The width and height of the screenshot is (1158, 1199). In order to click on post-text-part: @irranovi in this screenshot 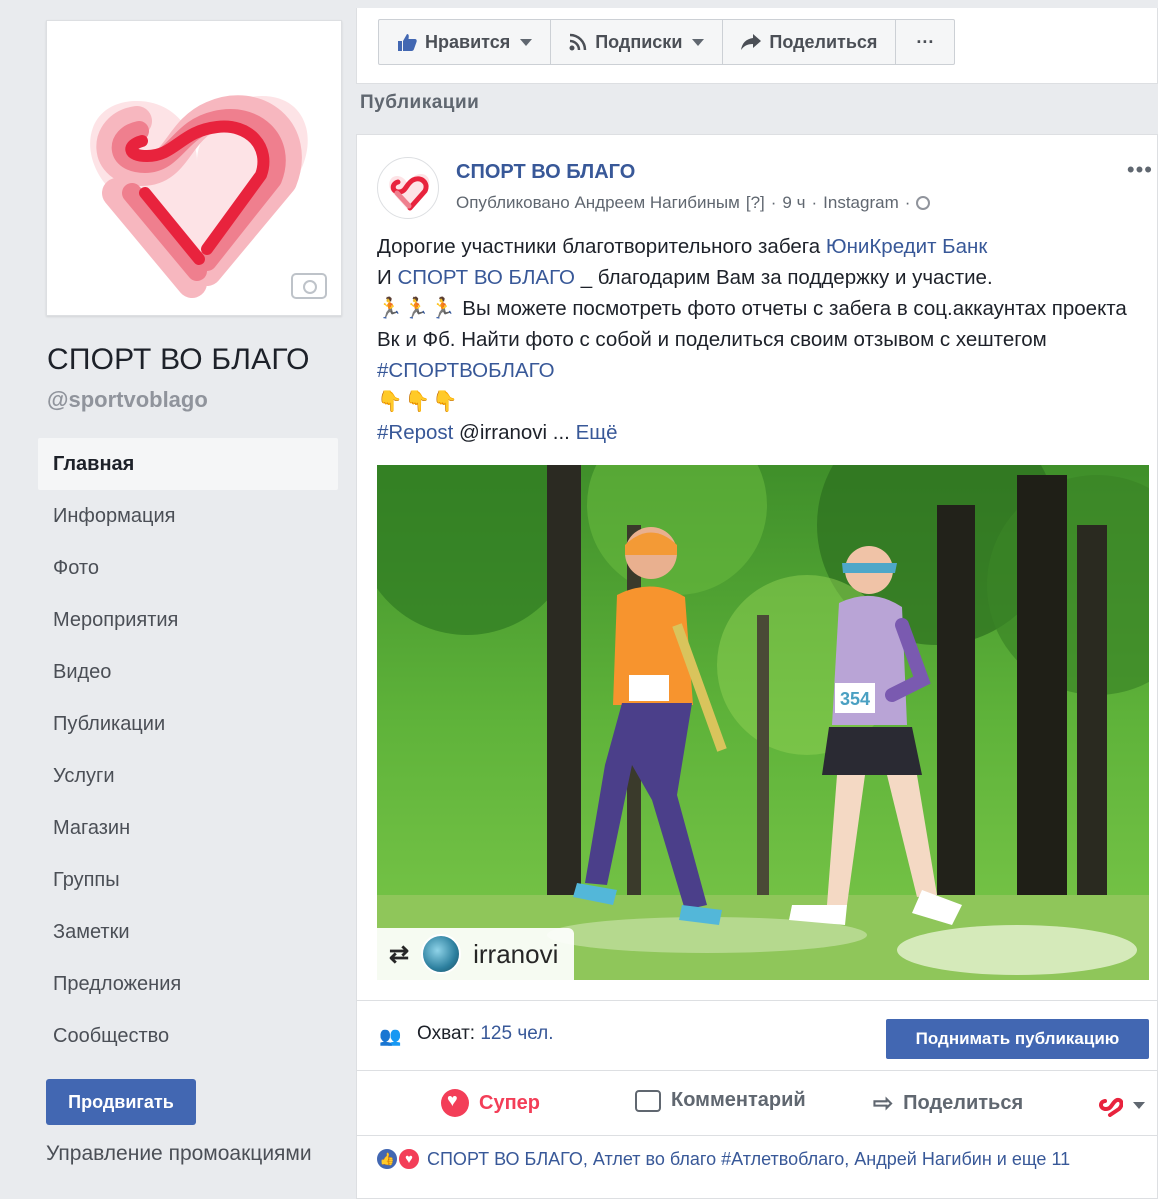, I will do `click(503, 432)`.